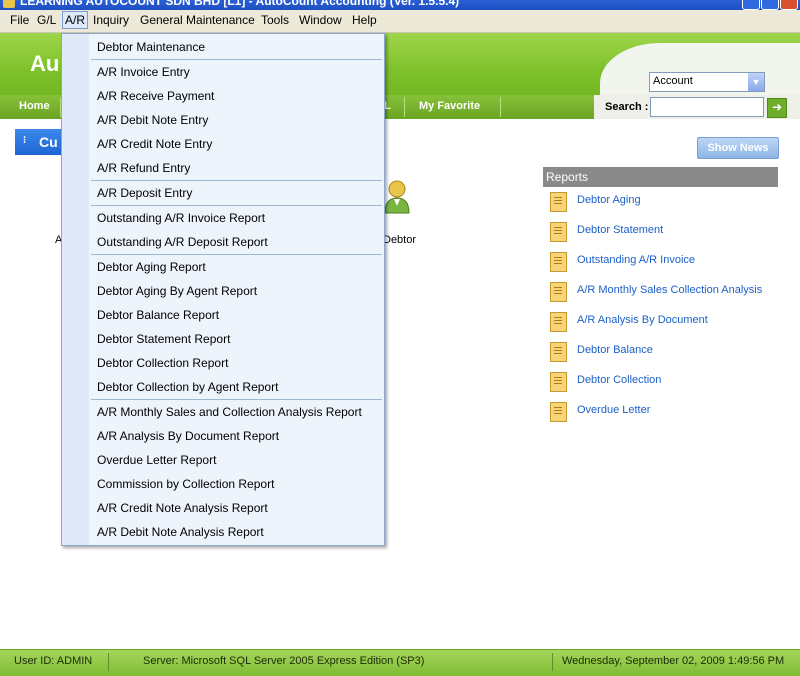 The image size is (800, 676). What do you see at coordinates (770, 5) in the screenshot?
I see `maximize-button` at bounding box center [770, 5].